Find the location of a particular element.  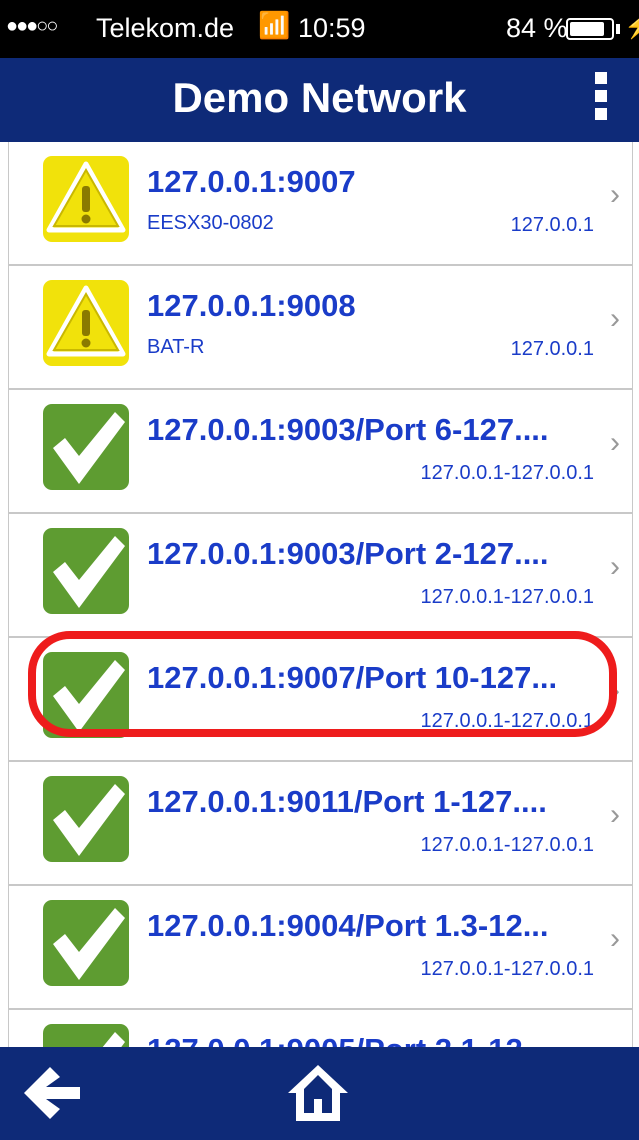

home-icon is located at coordinates (318, 1093).